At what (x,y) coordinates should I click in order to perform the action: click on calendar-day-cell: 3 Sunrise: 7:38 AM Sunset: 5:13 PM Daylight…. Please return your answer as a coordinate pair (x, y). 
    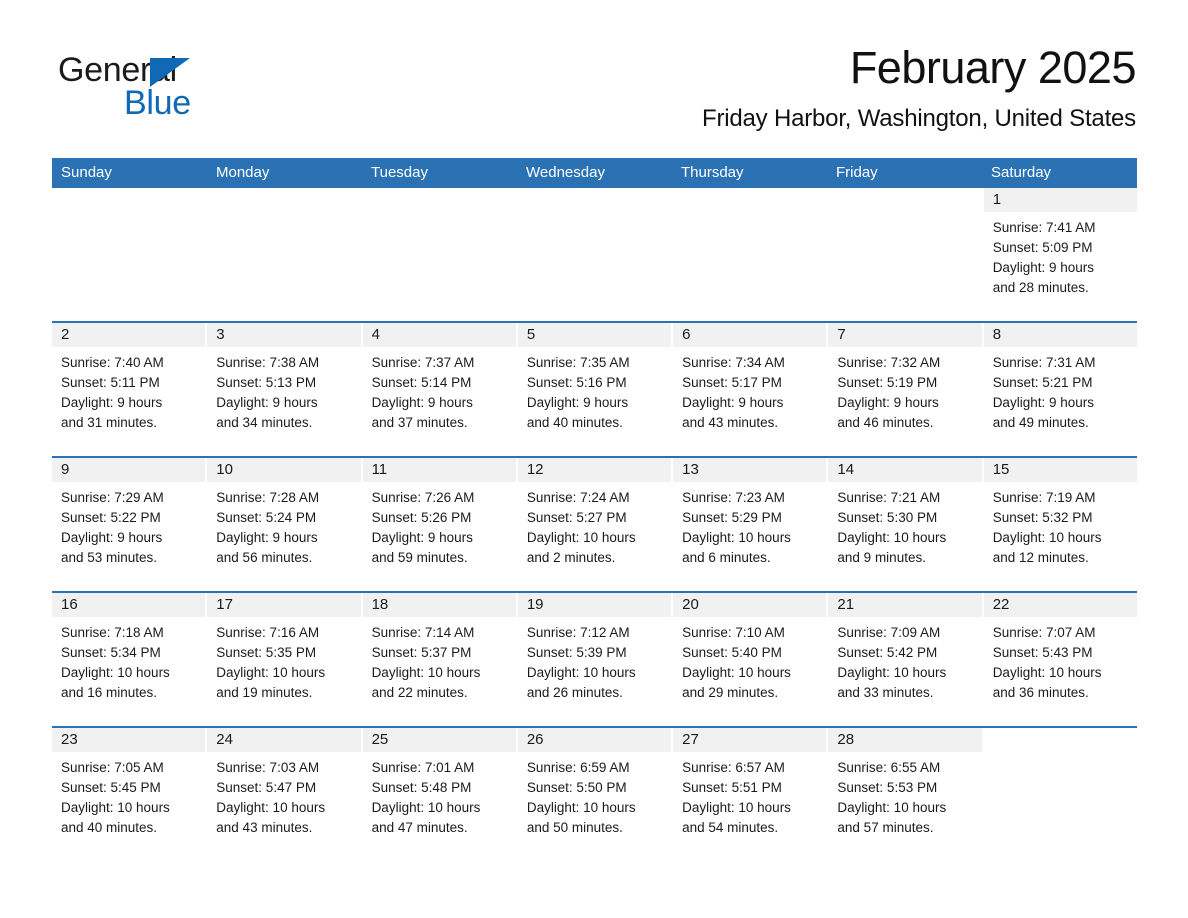
    Looking at the image, I should click on (285, 389).